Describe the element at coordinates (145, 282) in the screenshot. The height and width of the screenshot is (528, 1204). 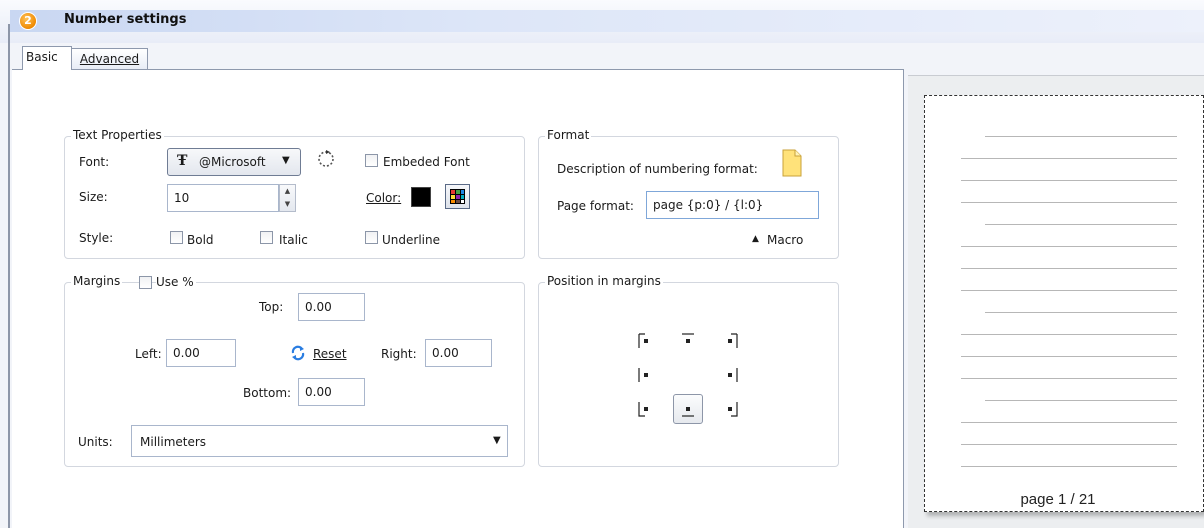
I see `use-percent-checkbox` at that location.